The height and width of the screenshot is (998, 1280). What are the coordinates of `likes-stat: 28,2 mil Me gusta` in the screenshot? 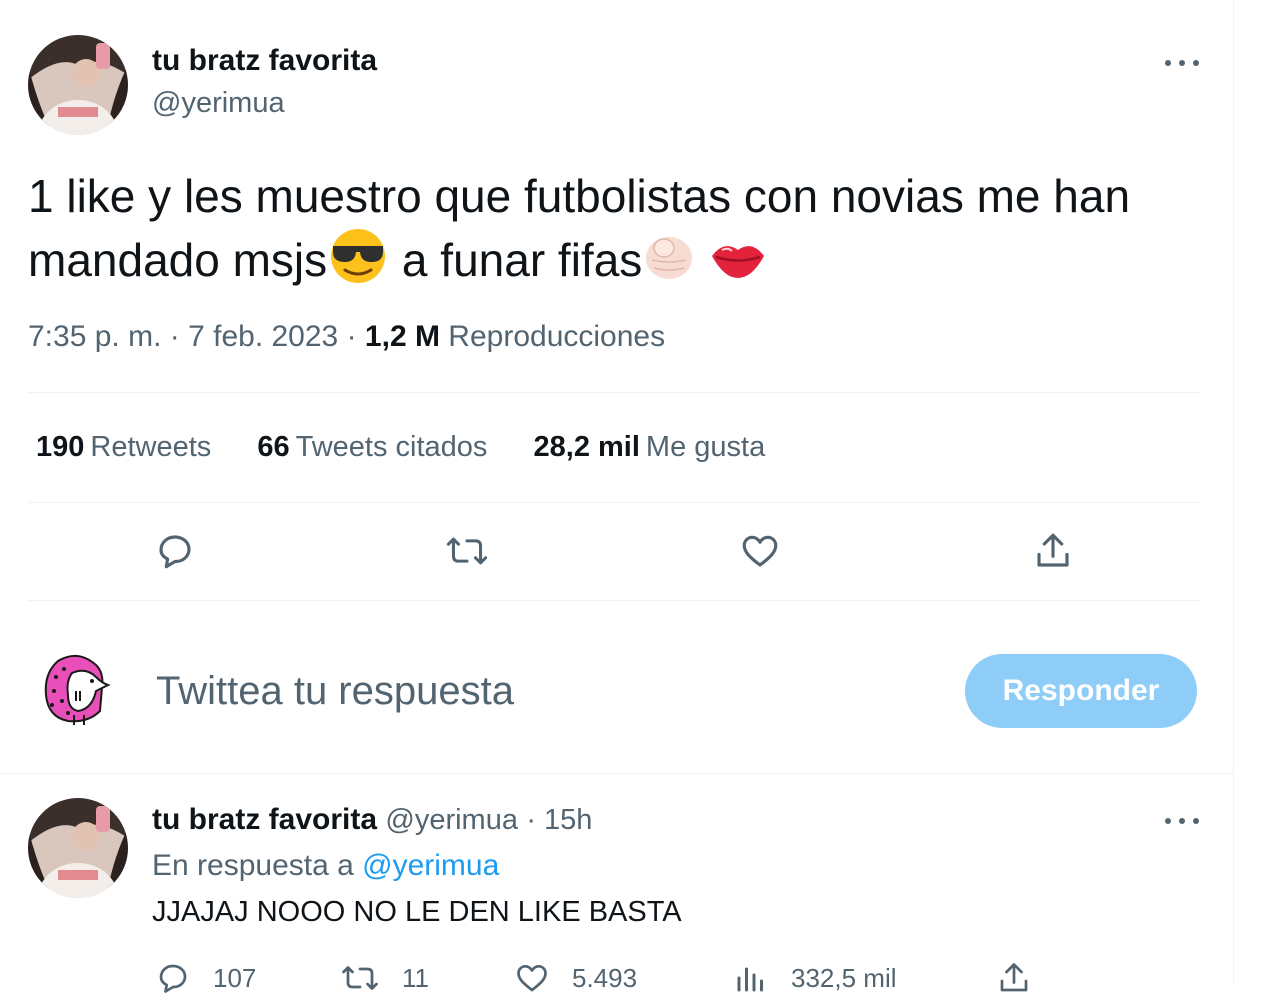 It's located at (650, 447).